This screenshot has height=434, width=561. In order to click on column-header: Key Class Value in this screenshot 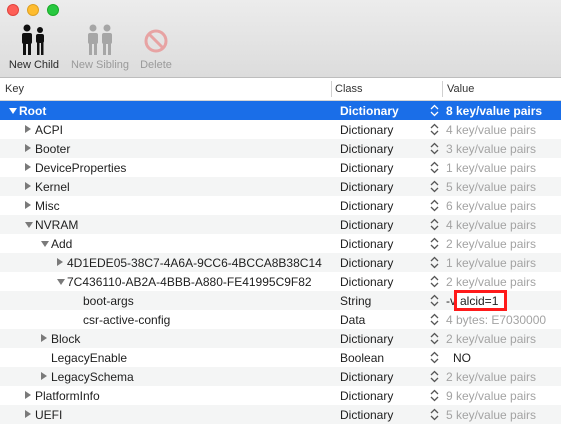, I will do `click(280, 89)`.